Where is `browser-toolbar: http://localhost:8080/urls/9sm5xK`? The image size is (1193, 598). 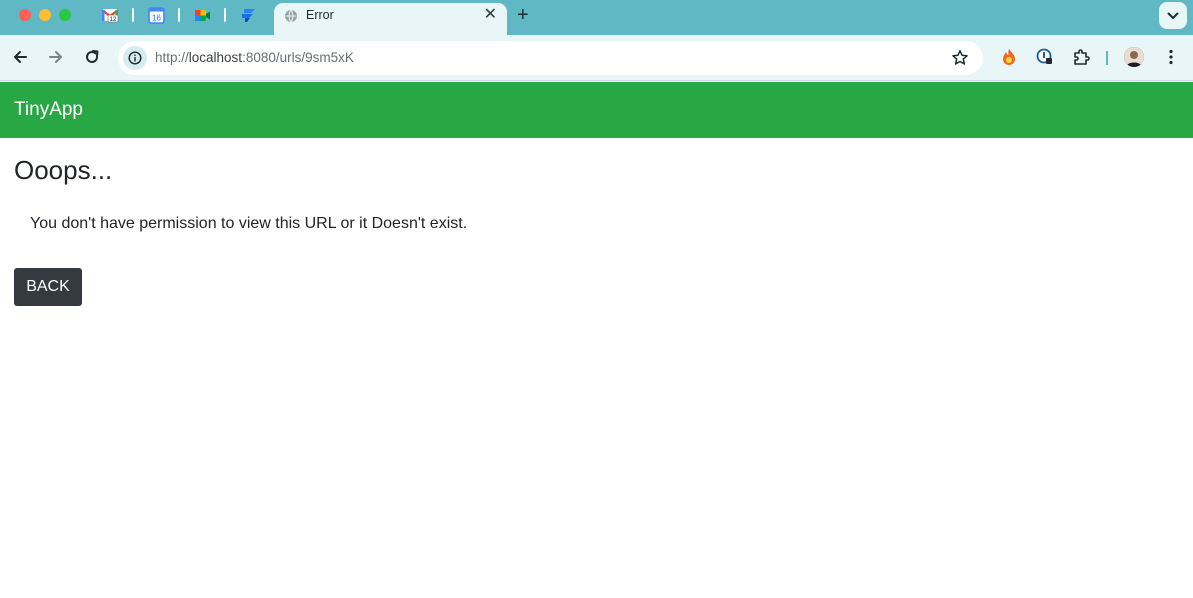 browser-toolbar: http://localhost:8080/urls/9sm5xK is located at coordinates (596, 58).